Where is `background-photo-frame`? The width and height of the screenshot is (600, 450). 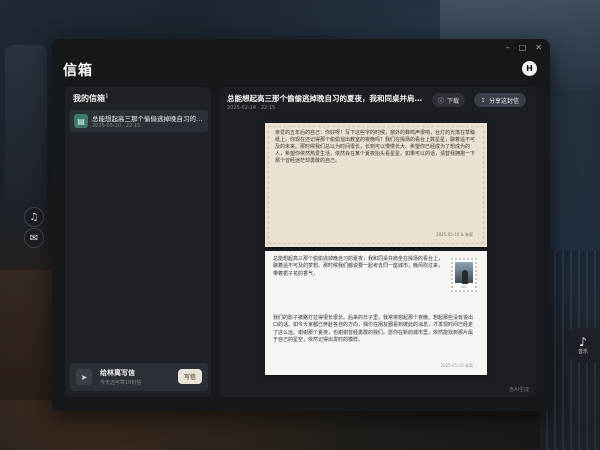 background-photo-frame is located at coordinates (26, 140).